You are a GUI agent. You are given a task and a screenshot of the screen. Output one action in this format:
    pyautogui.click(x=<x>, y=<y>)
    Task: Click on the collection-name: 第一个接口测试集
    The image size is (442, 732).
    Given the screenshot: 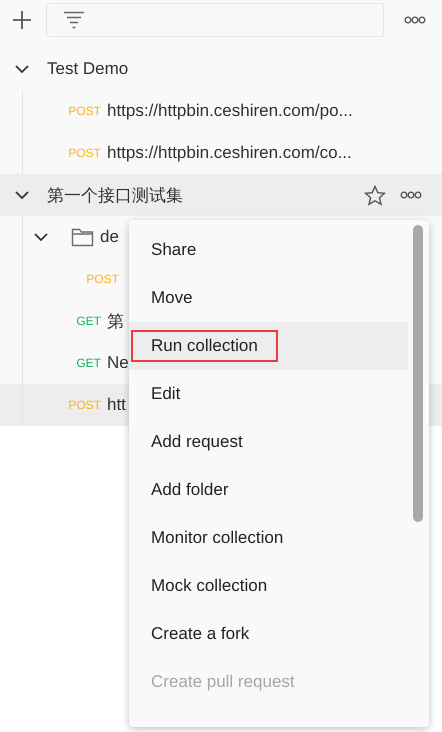 What is the action you would take?
    pyautogui.click(x=115, y=195)
    